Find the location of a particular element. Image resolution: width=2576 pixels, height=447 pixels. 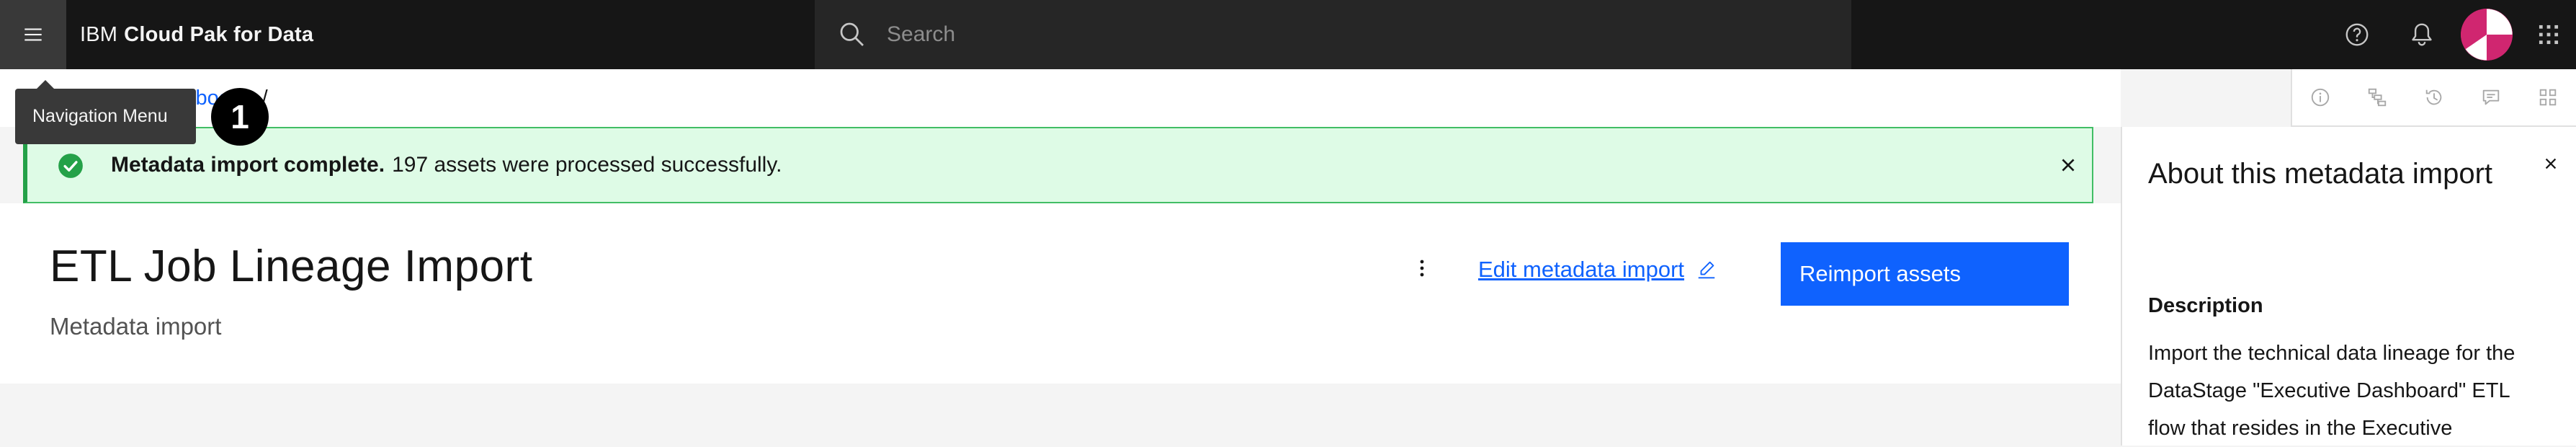

help-icon is located at coordinates (2357, 34).